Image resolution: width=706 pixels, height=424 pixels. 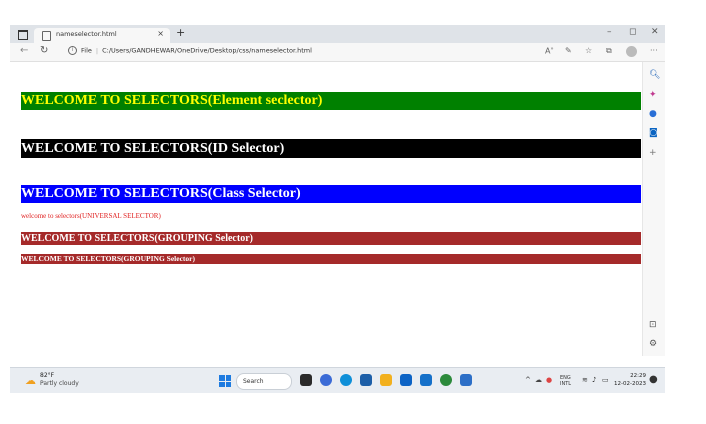 What do you see at coordinates (366, 380) in the screenshot?
I see `store-icon` at bounding box center [366, 380].